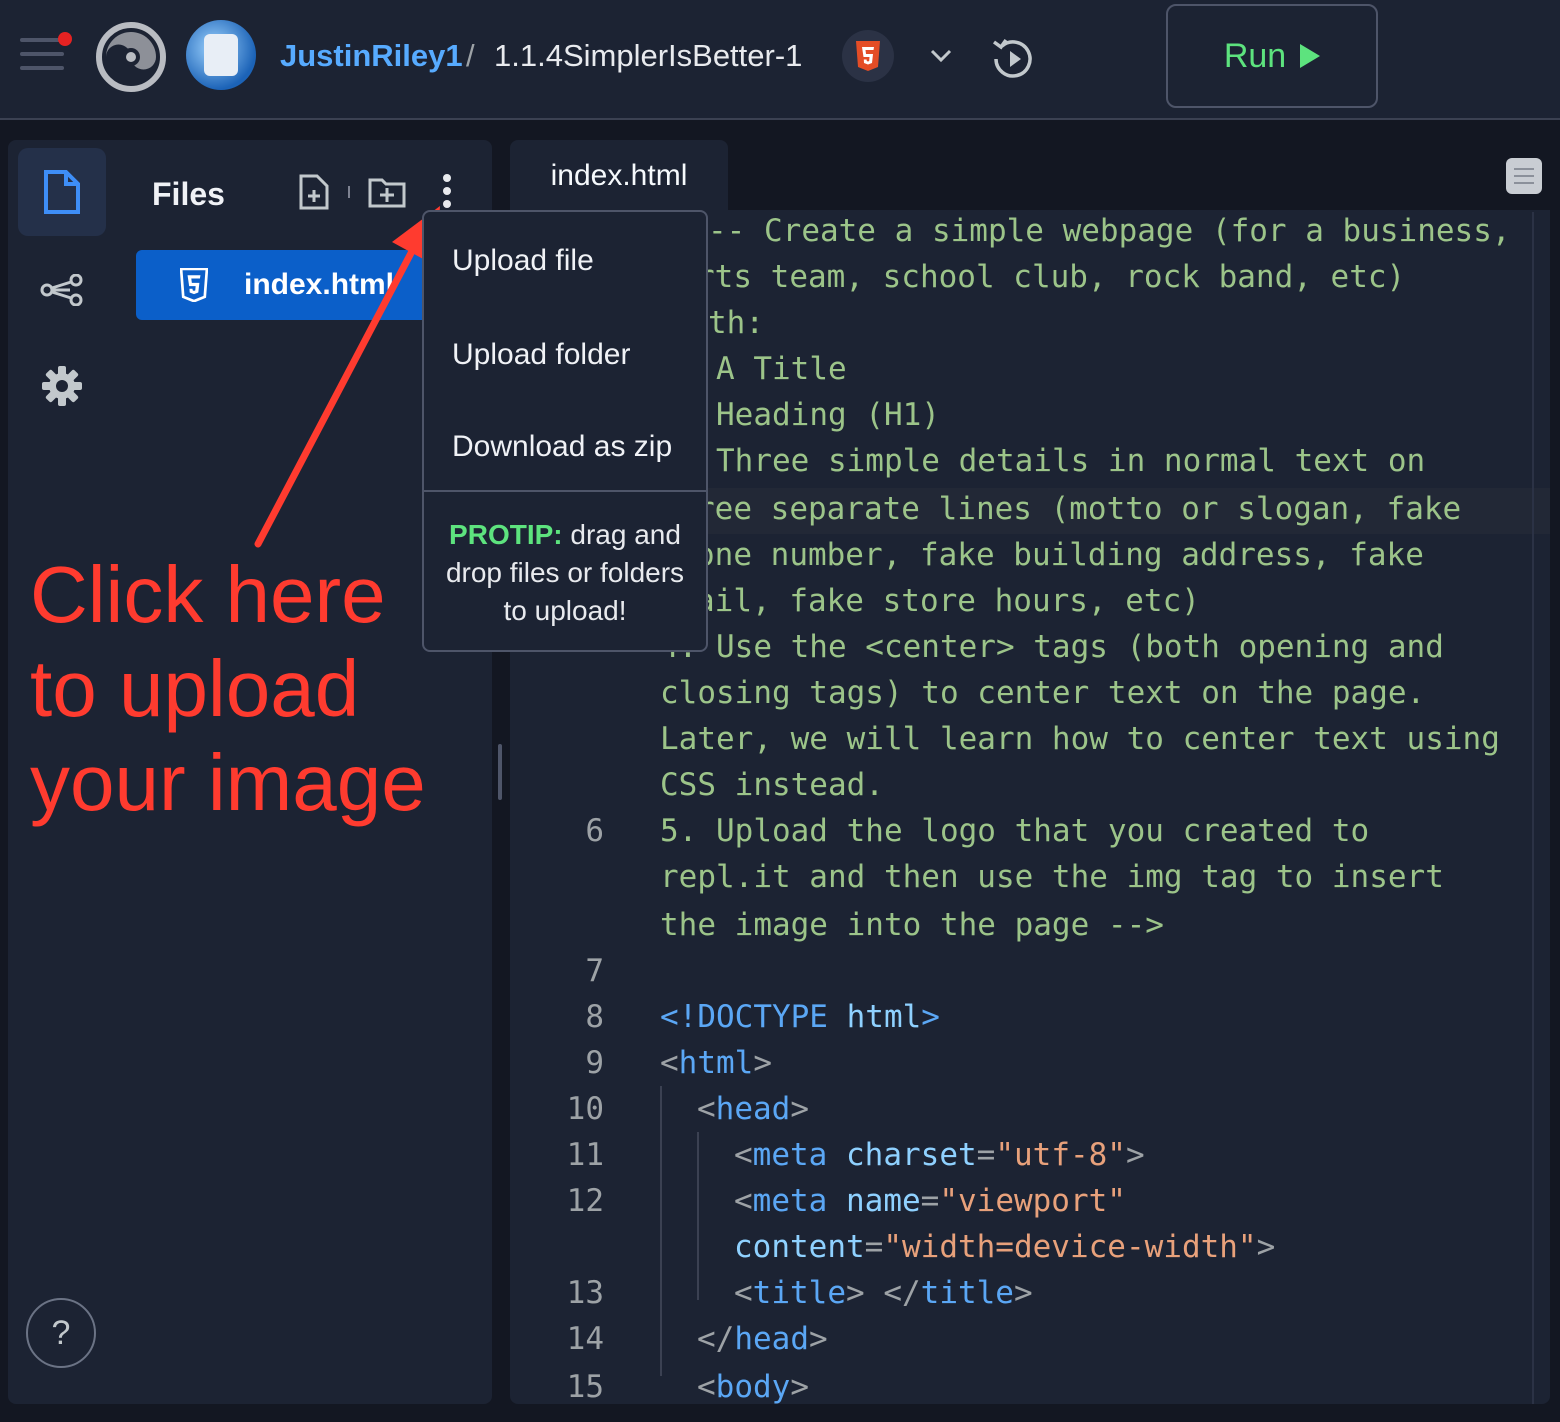 The width and height of the screenshot is (1560, 1422). What do you see at coordinates (319, 284) in the screenshot?
I see `file-name: index.html` at bounding box center [319, 284].